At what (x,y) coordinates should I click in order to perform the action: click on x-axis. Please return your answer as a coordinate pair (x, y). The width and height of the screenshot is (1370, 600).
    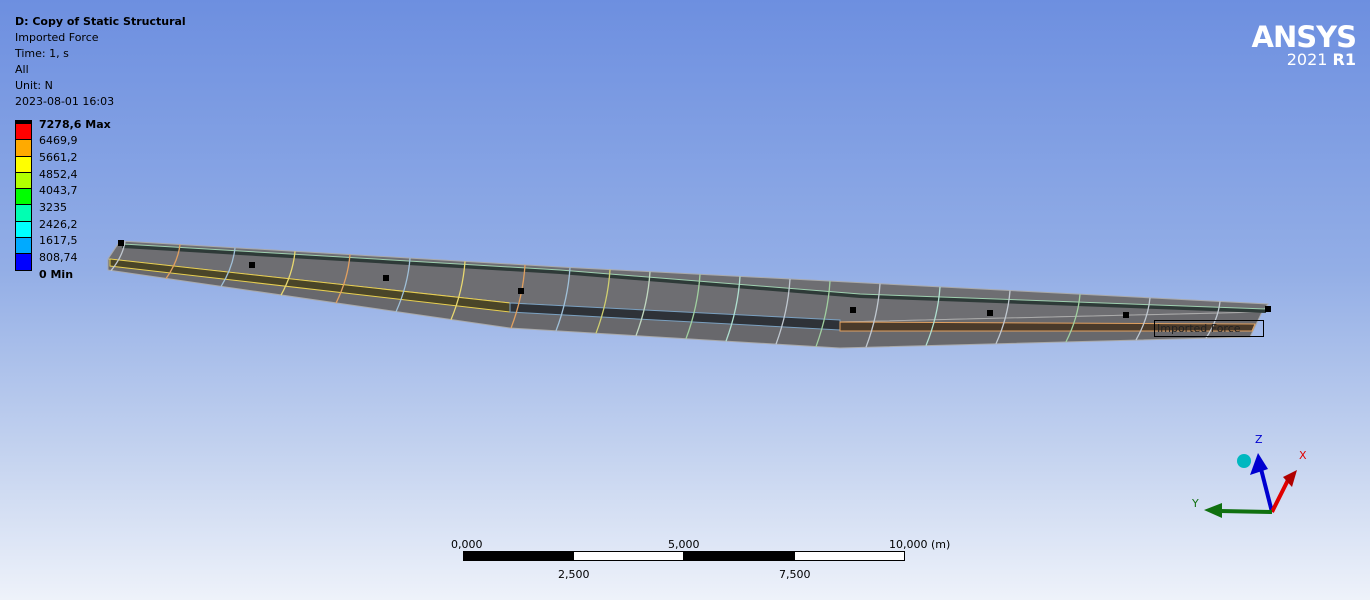
    Looking at the image, I should click on (1280, 496).